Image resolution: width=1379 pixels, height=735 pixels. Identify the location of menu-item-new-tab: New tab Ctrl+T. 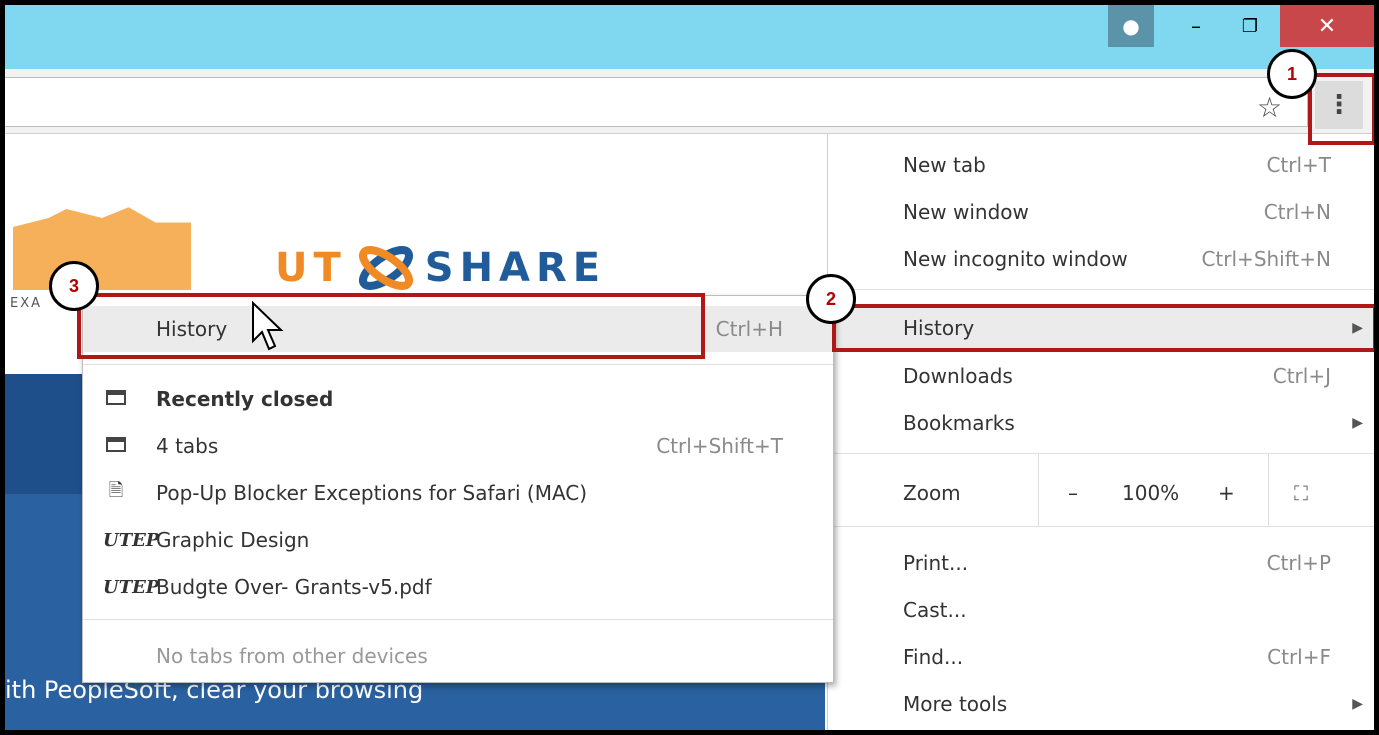
(1101, 165).